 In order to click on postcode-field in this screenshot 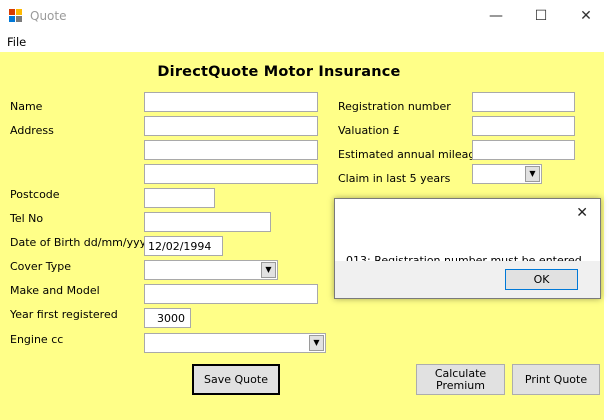, I will do `click(179, 198)`.